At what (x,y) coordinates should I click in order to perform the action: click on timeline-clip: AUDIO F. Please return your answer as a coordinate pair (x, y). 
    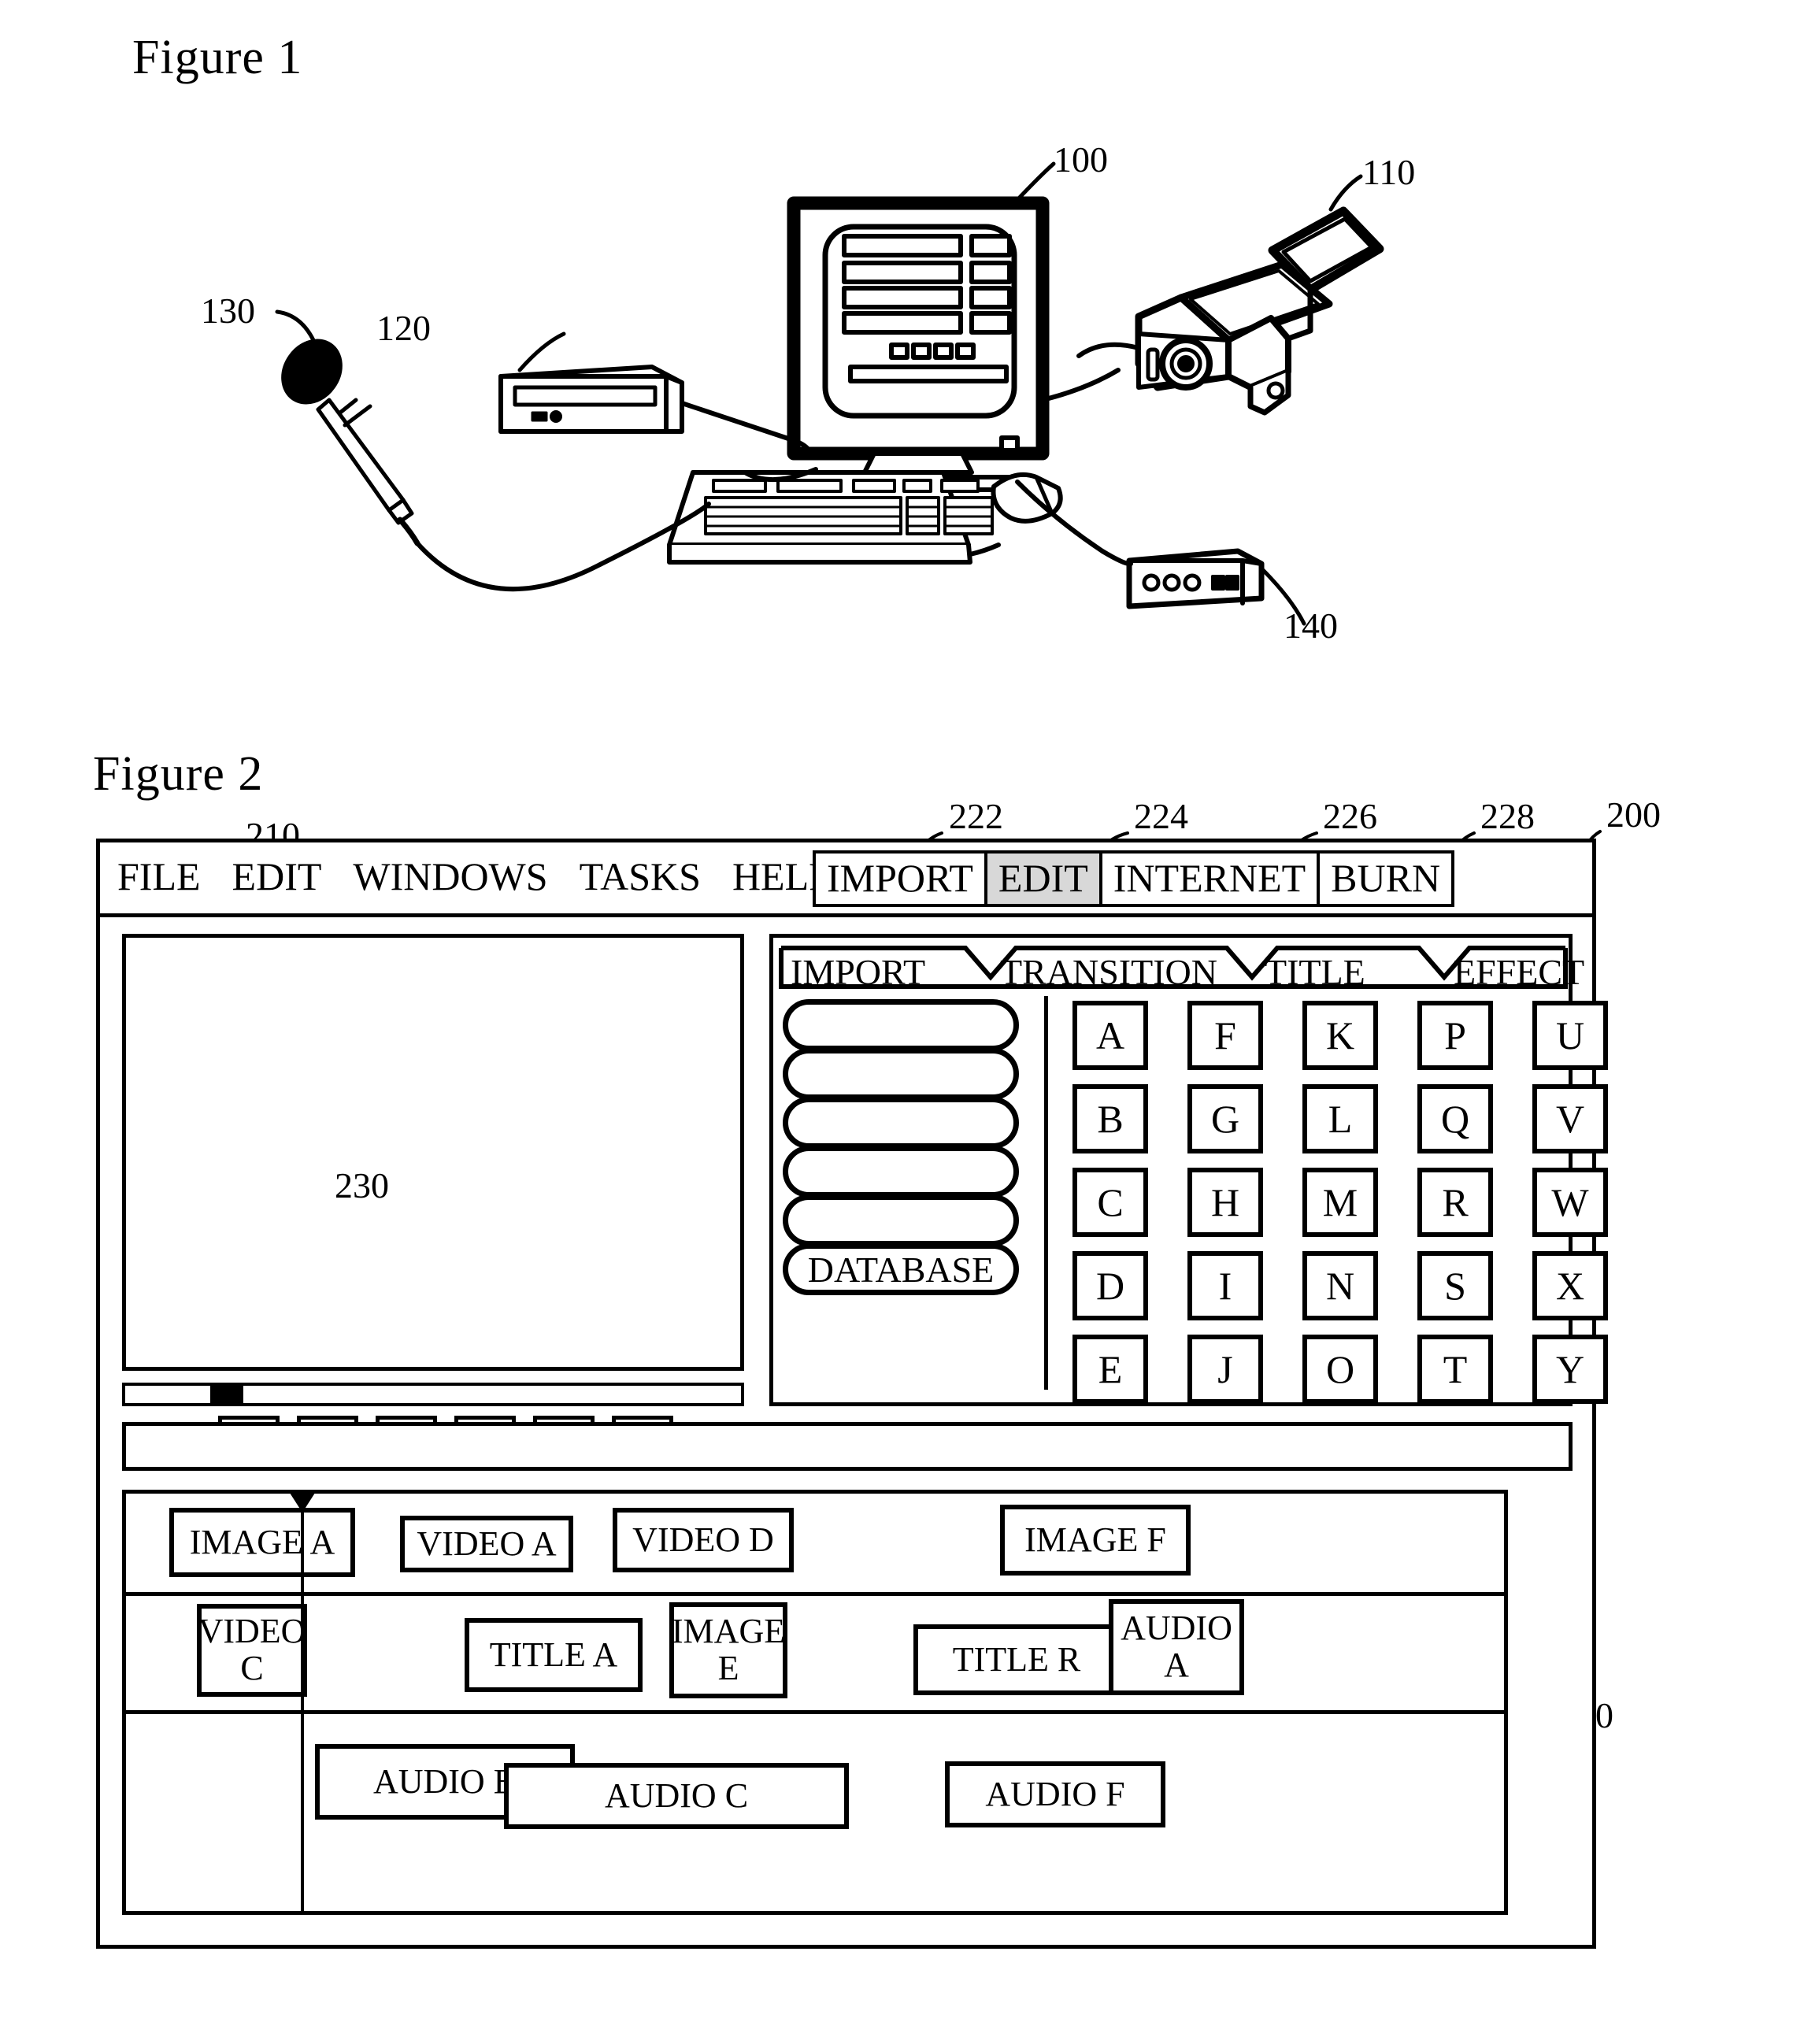
    Looking at the image, I should click on (1055, 1794).